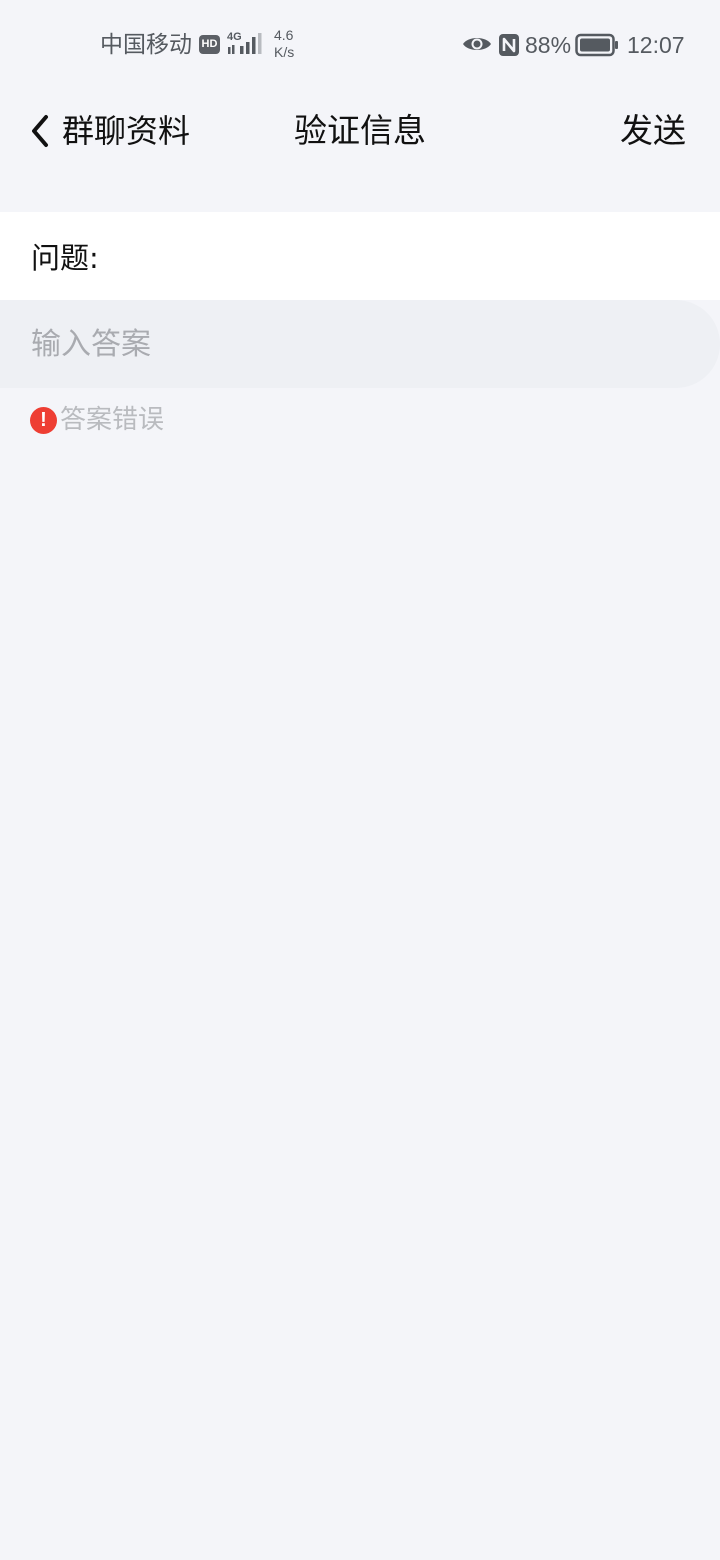 The image size is (720, 1560). I want to click on answer-field, so click(360, 344).